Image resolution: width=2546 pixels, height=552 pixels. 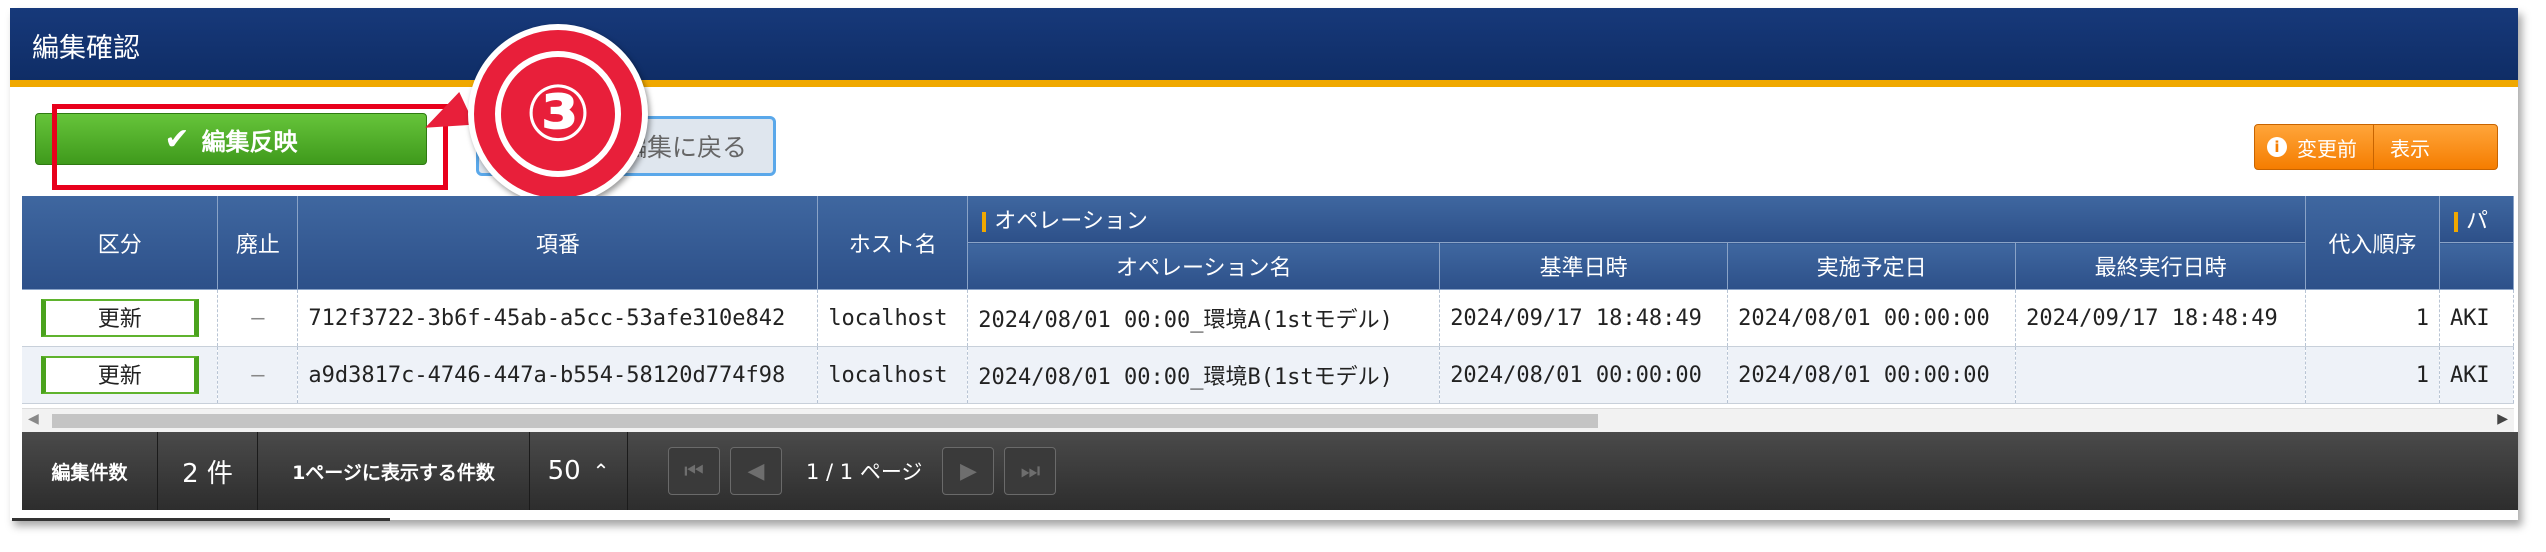 What do you see at coordinates (120, 243) in the screenshot?
I see `header-kubun: 区分` at bounding box center [120, 243].